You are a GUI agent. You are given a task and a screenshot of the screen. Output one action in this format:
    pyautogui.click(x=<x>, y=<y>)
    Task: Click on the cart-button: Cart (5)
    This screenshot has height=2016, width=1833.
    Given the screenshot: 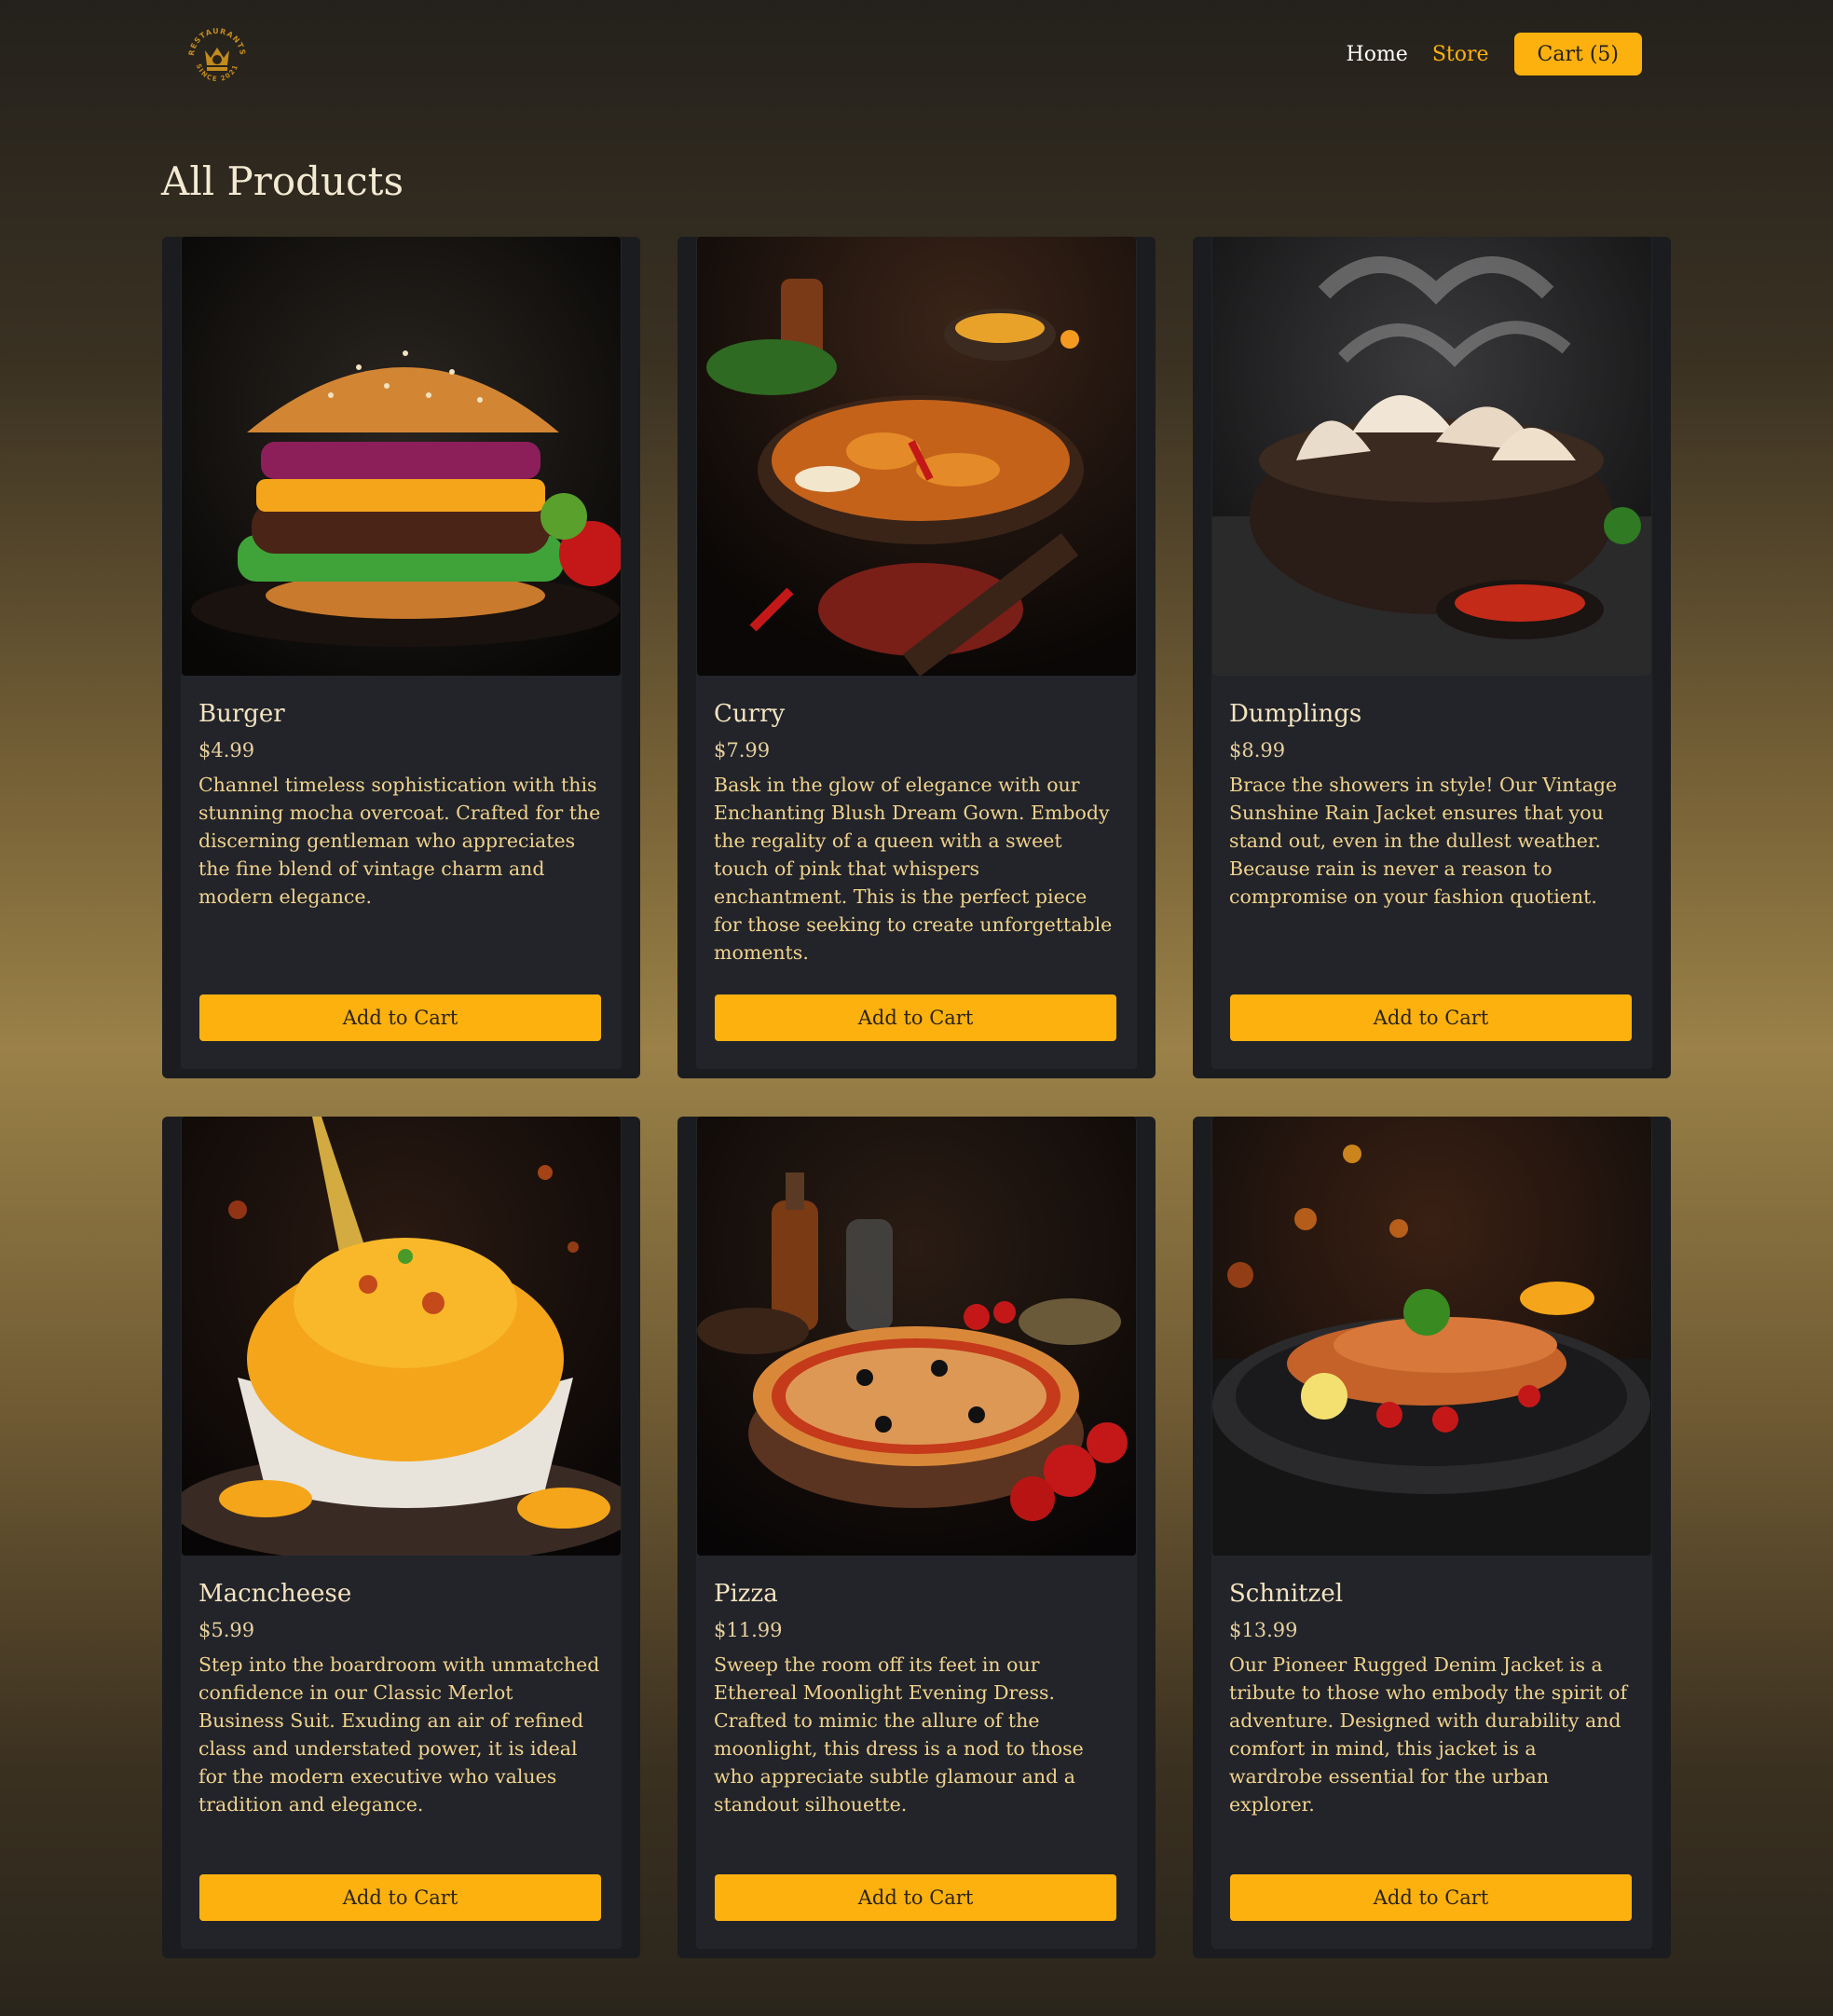 What is the action you would take?
    pyautogui.click(x=1577, y=54)
    